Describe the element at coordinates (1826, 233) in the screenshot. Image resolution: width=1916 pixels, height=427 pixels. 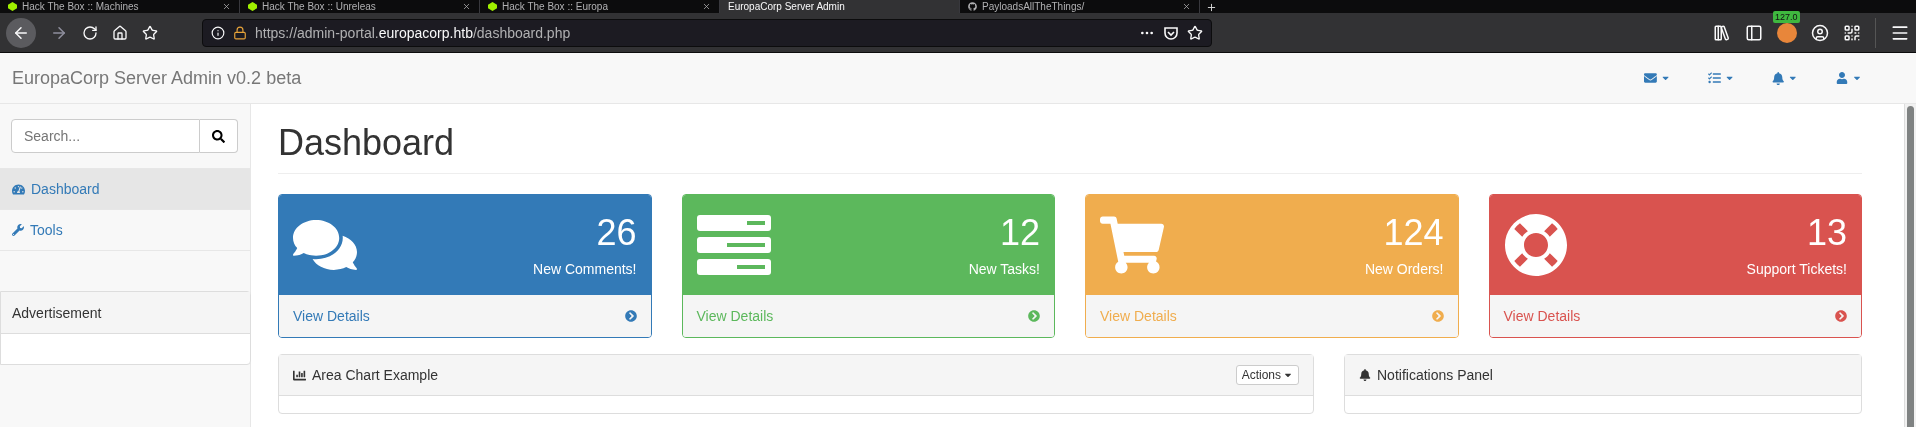
I see `stat-count: 13` at that location.